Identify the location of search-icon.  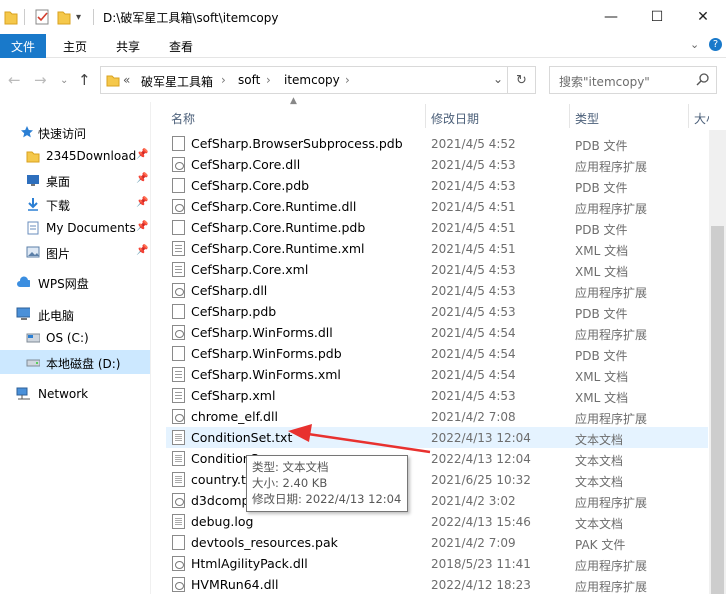
(703, 79).